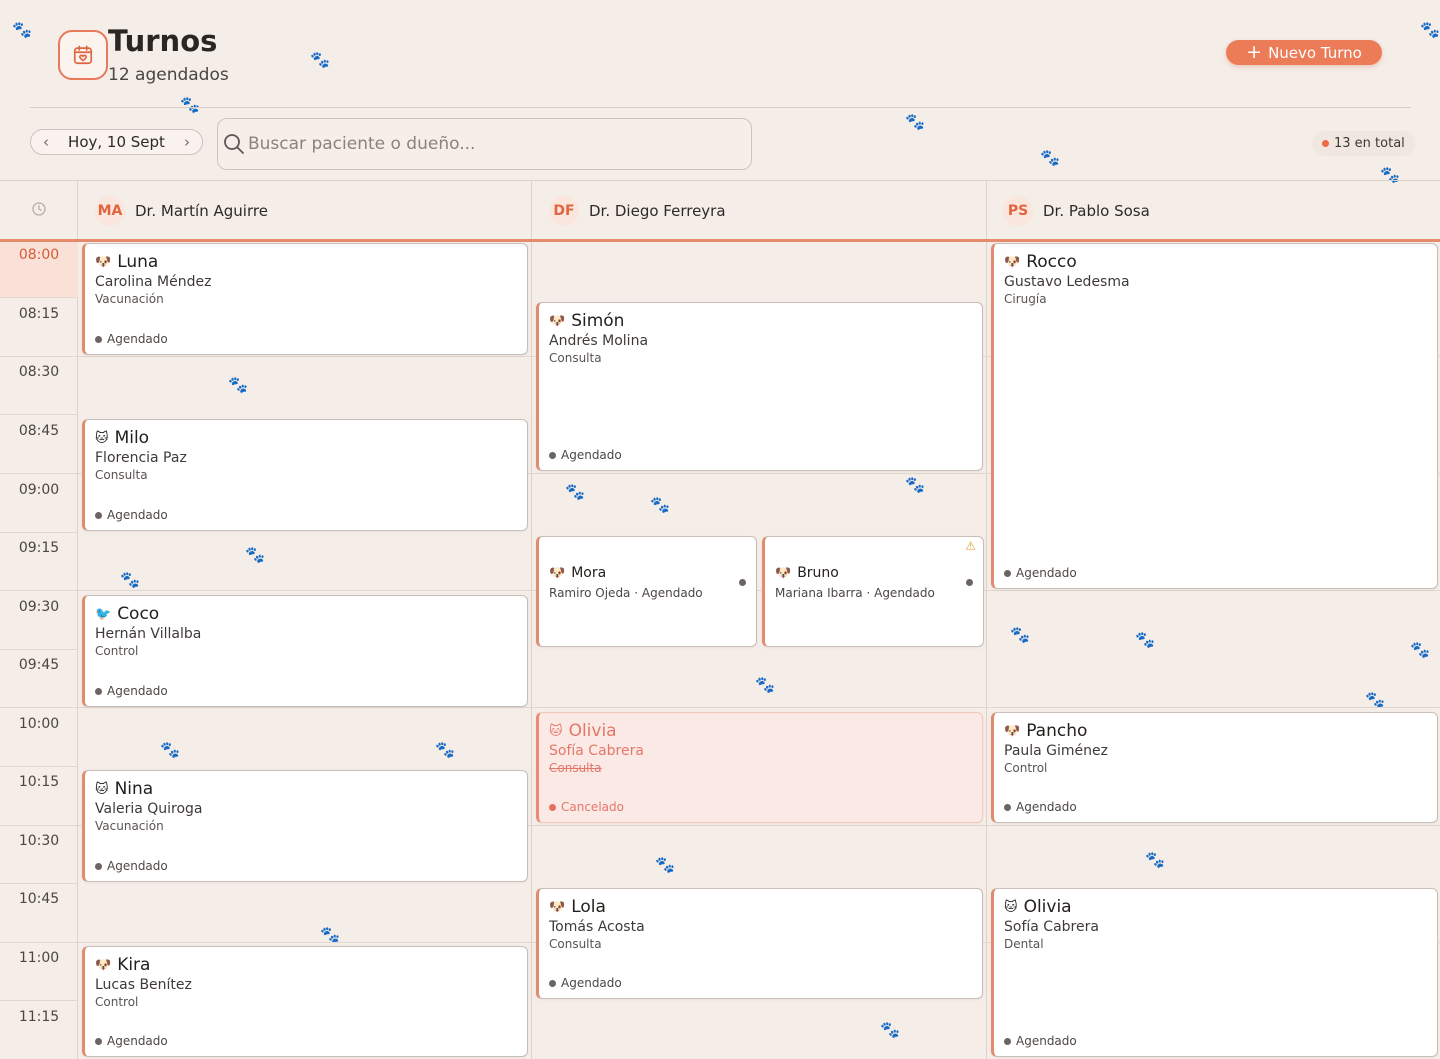 This screenshot has height=1059, width=1440. What do you see at coordinates (46, 142) in the screenshot?
I see `chevron-left-icon: ‹` at bounding box center [46, 142].